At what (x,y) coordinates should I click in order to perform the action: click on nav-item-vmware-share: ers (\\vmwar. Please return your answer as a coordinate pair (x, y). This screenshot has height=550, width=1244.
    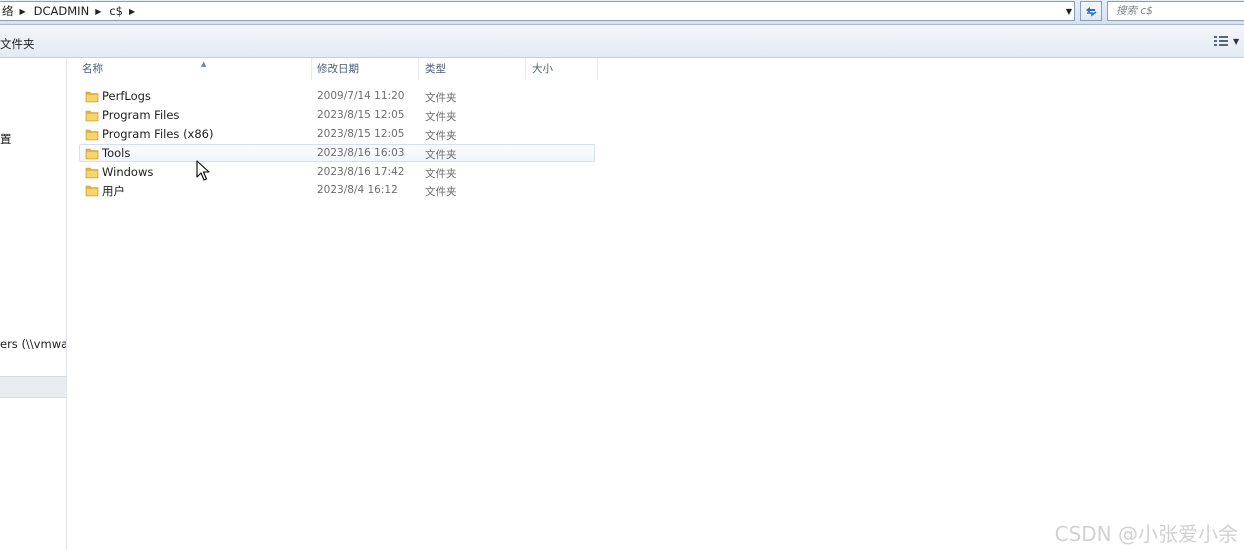
    Looking at the image, I should click on (33, 344).